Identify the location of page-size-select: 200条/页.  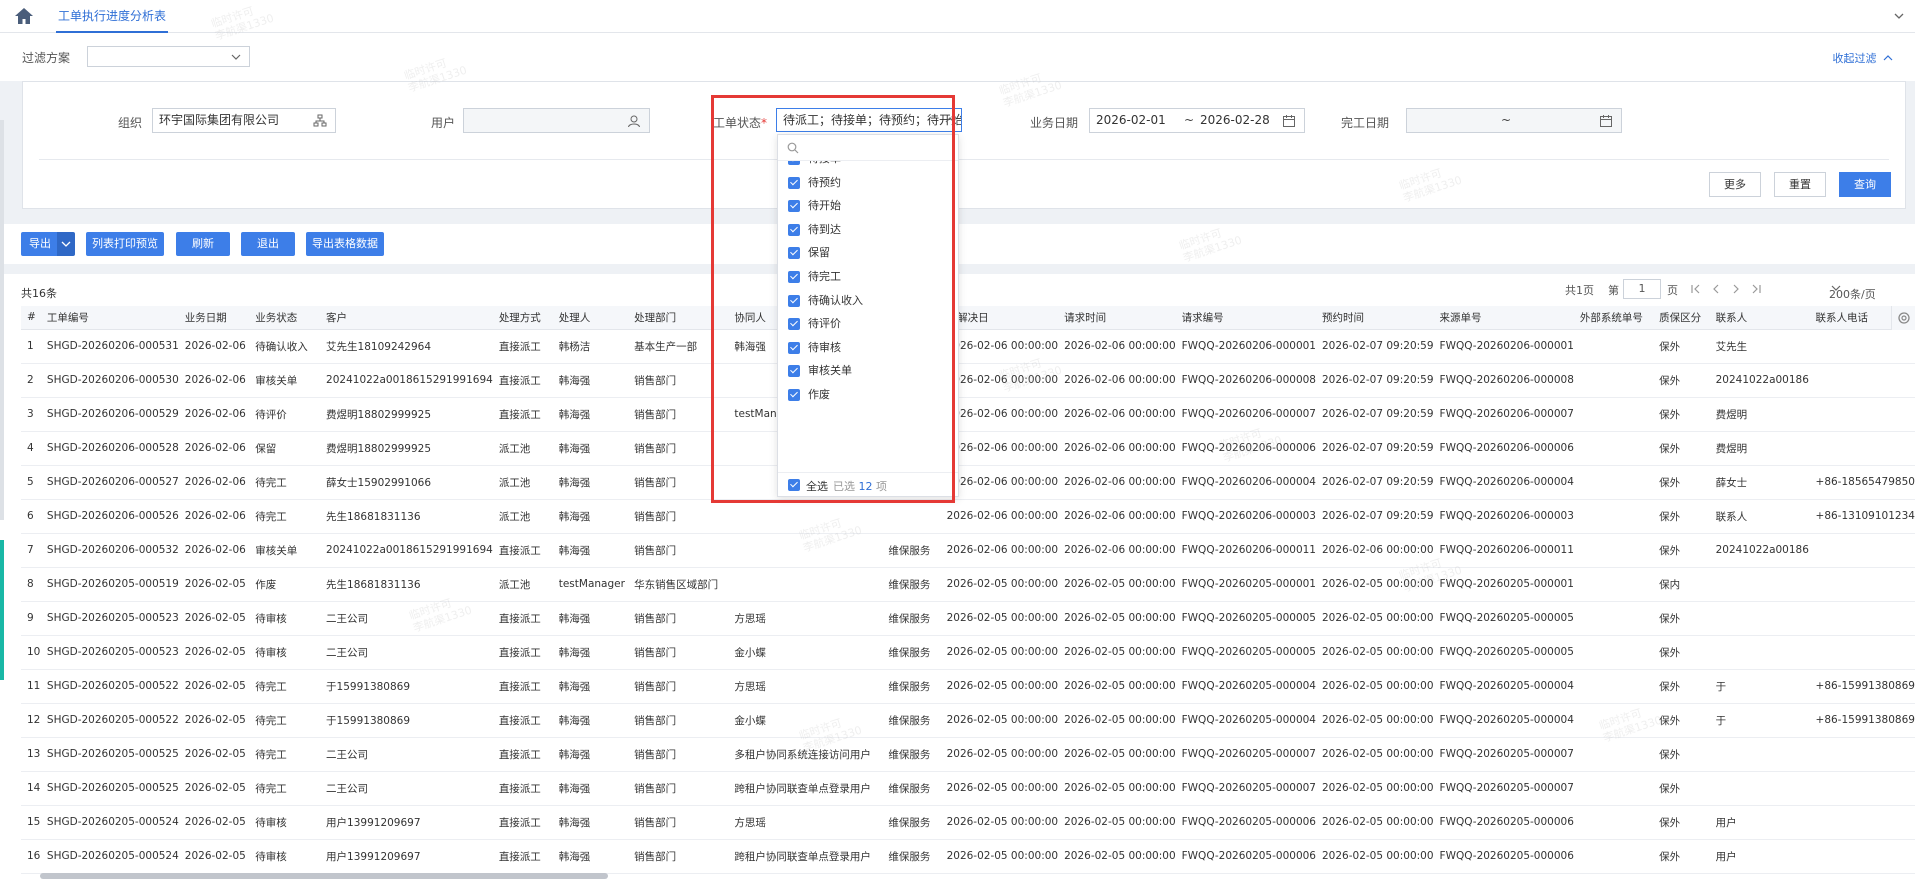
(1852, 291).